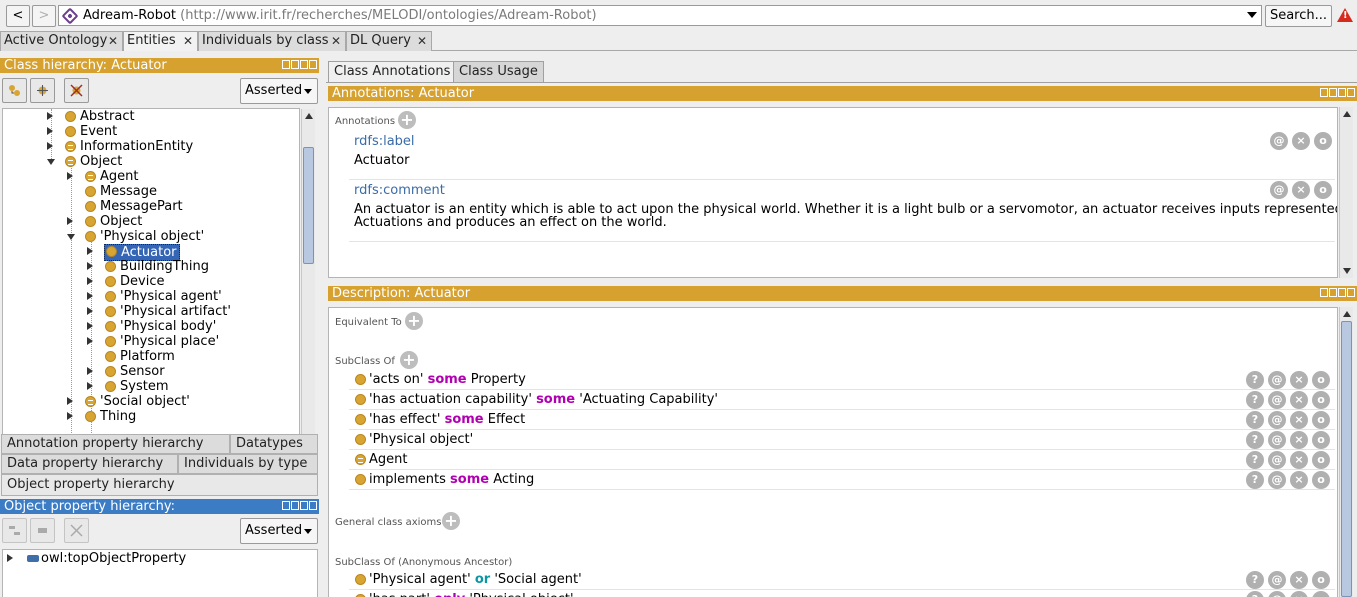 This screenshot has height=597, width=1357. What do you see at coordinates (115, 444) in the screenshot?
I see `tab-annotation-property-hierarchy: Annotation property hierarchy` at bounding box center [115, 444].